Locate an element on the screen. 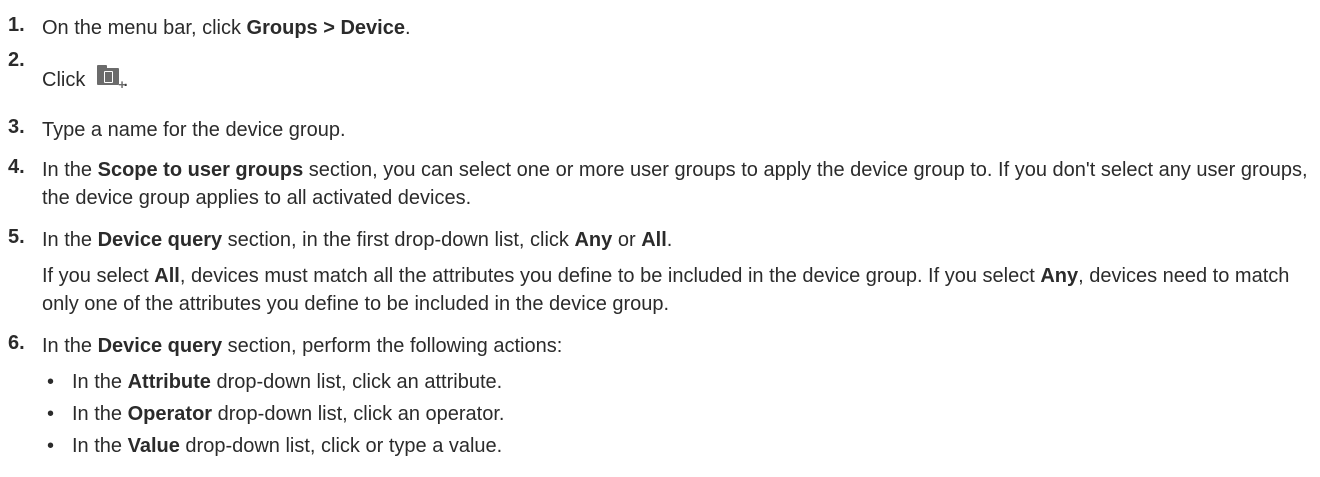  menu-path: Groups > Device is located at coordinates (325, 28).